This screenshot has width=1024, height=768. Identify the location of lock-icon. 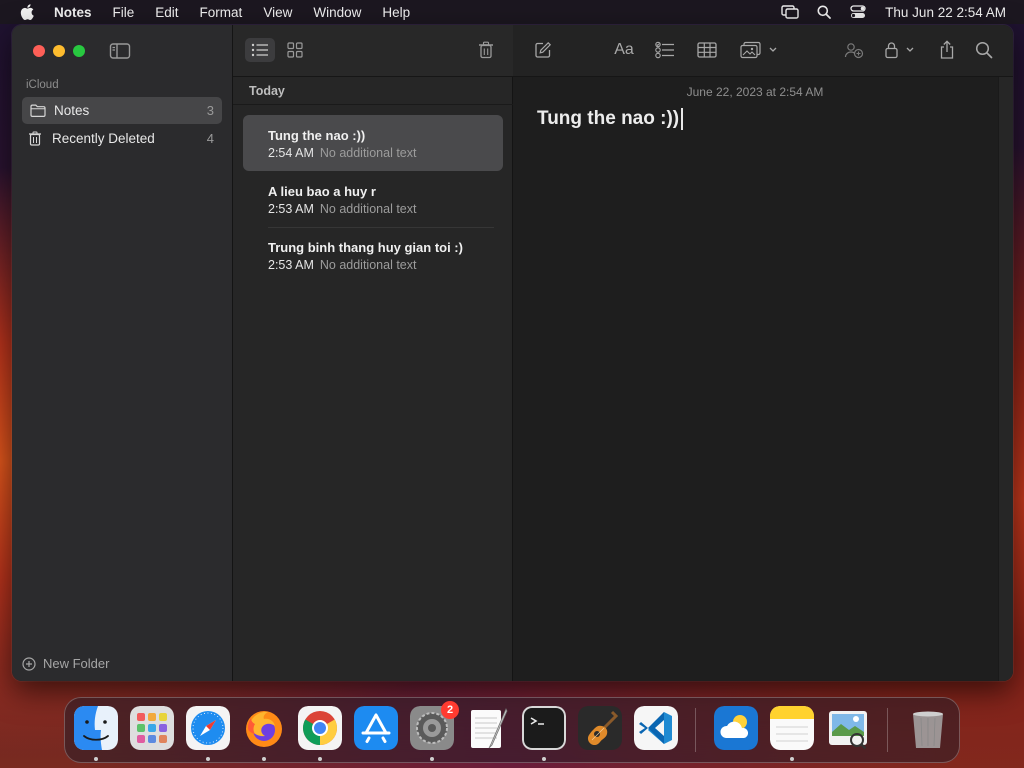
(899, 50).